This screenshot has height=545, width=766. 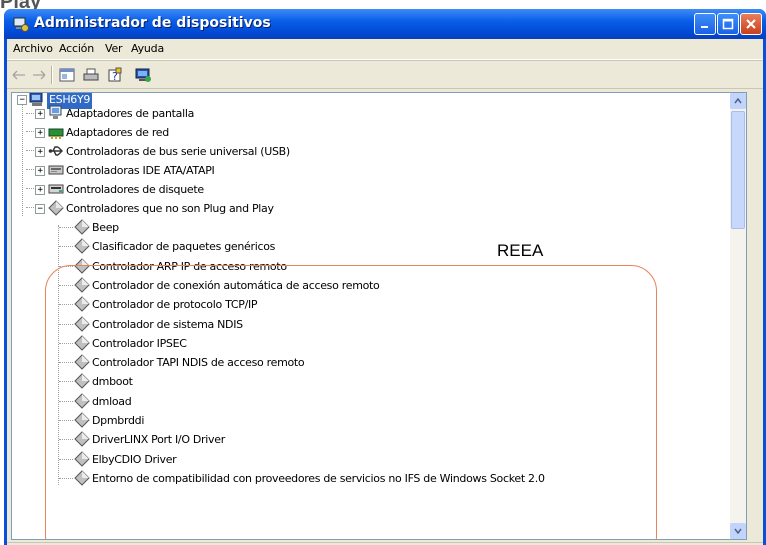 What do you see at coordinates (385, 24) in the screenshot?
I see `title-bar: Administrador de dispositivos` at bounding box center [385, 24].